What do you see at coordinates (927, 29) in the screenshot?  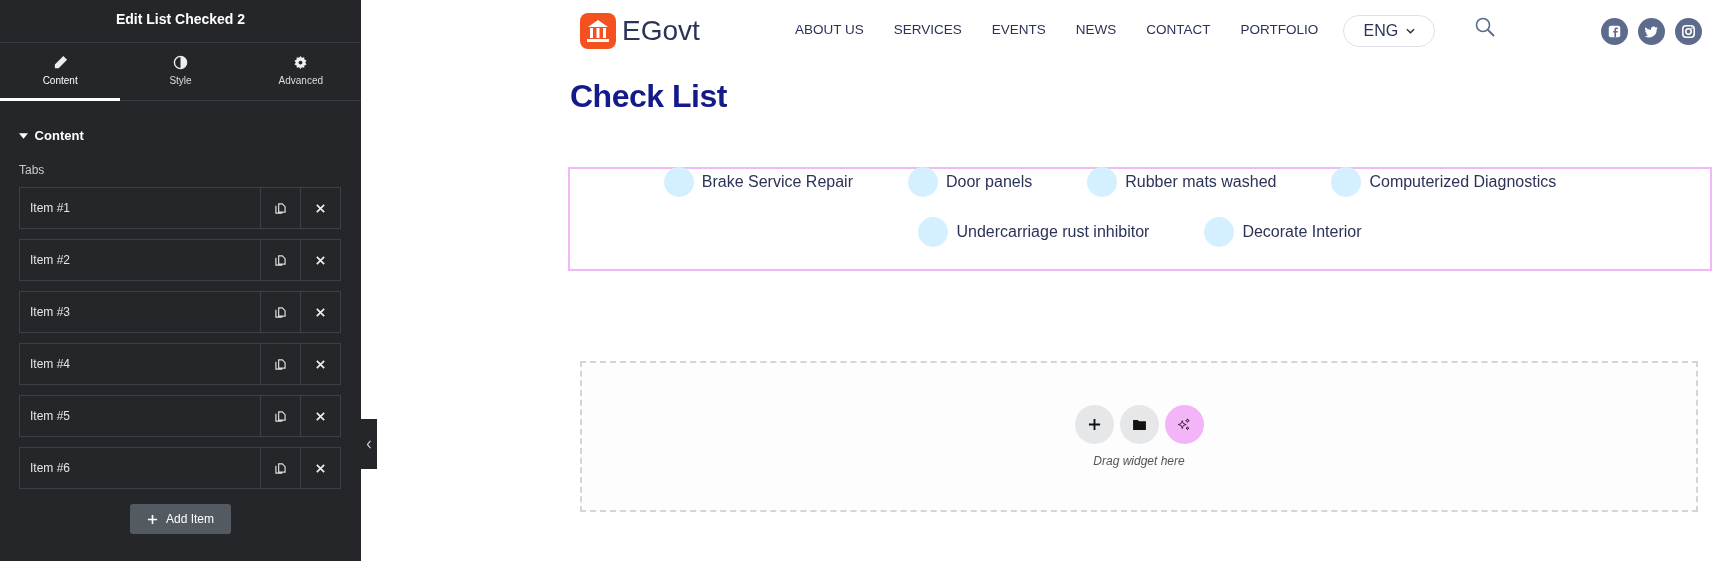 I see `nav-link: SERVICES` at bounding box center [927, 29].